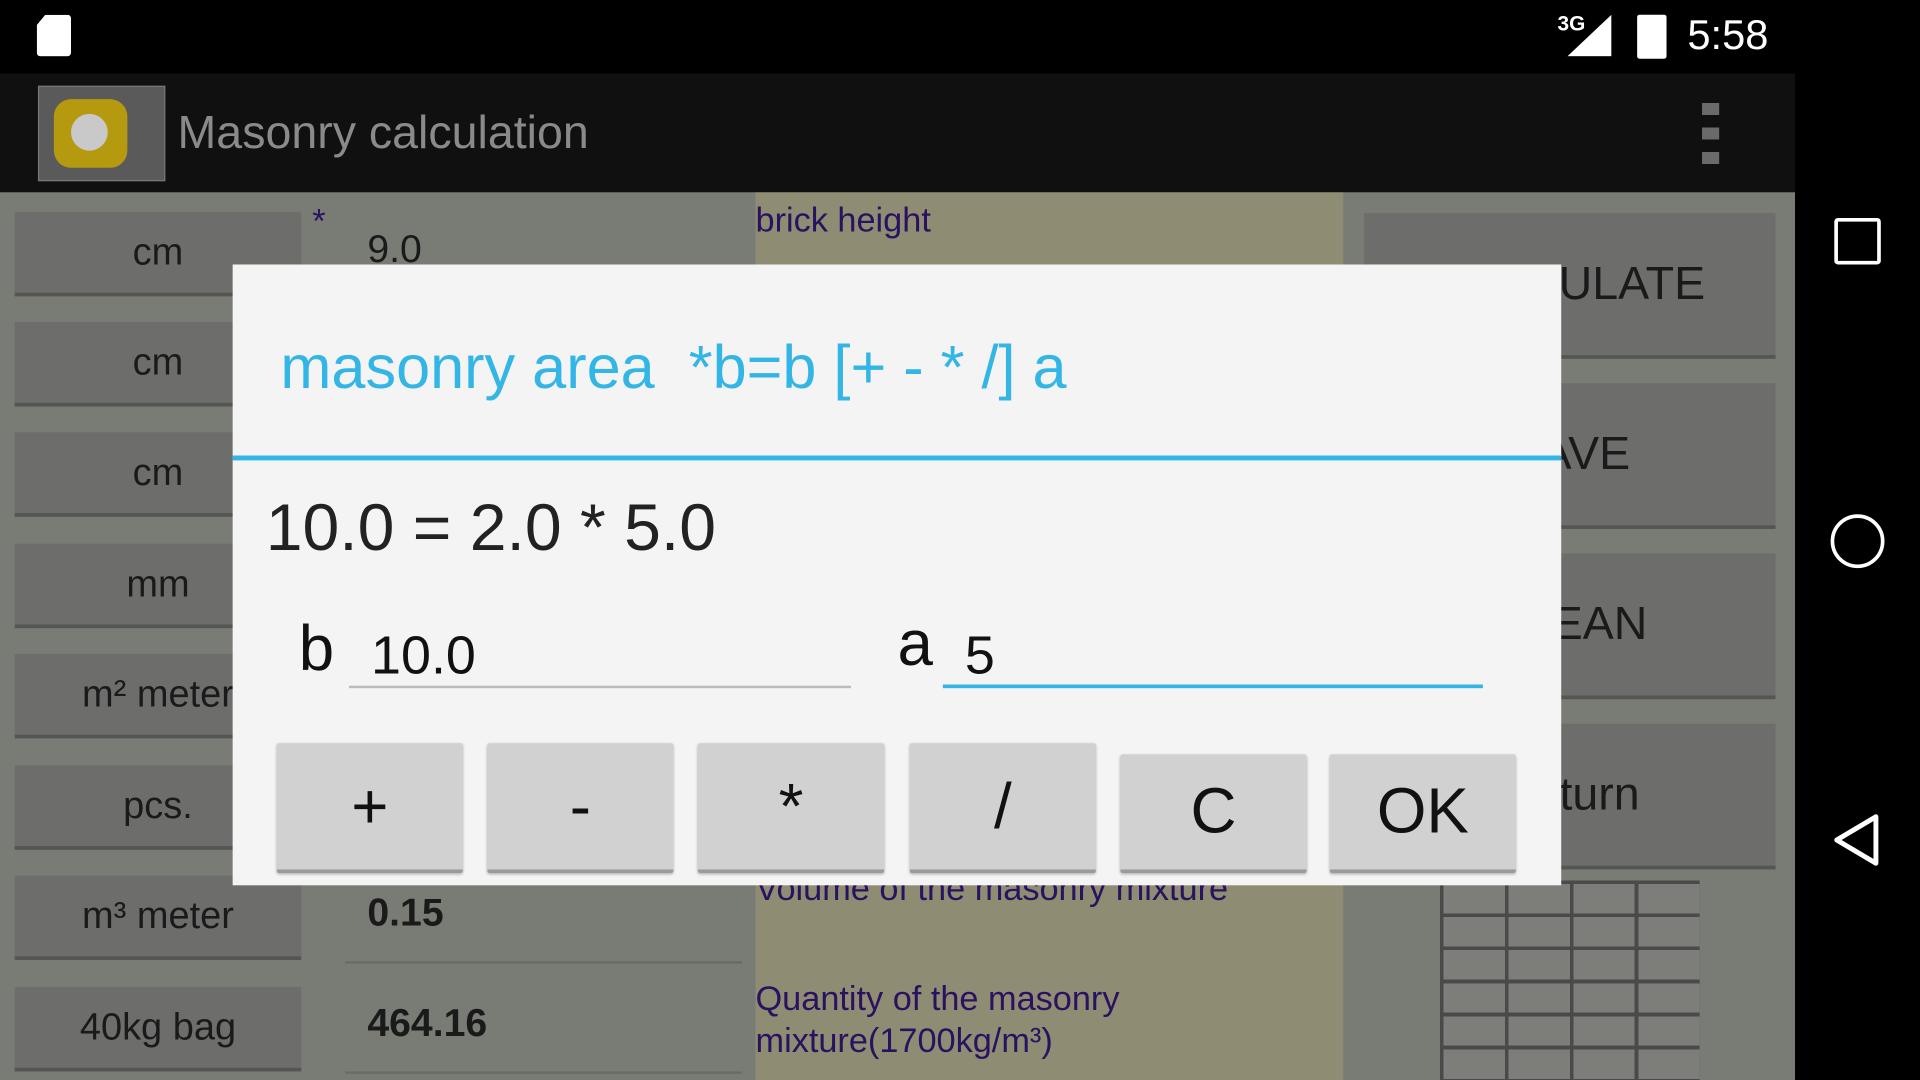  What do you see at coordinates (1571, 24) in the screenshot?
I see `network-type: 3G` at bounding box center [1571, 24].